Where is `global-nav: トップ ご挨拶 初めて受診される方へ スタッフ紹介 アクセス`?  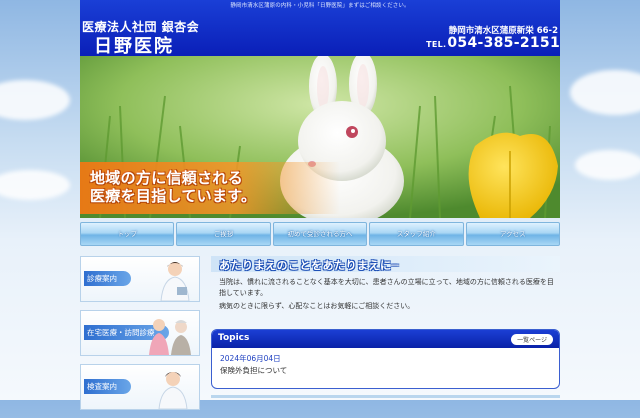
global-nav: トップ ご挨拶 初めて受診される方へ スタッフ紹介 アクセス is located at coordinates (320, 234).